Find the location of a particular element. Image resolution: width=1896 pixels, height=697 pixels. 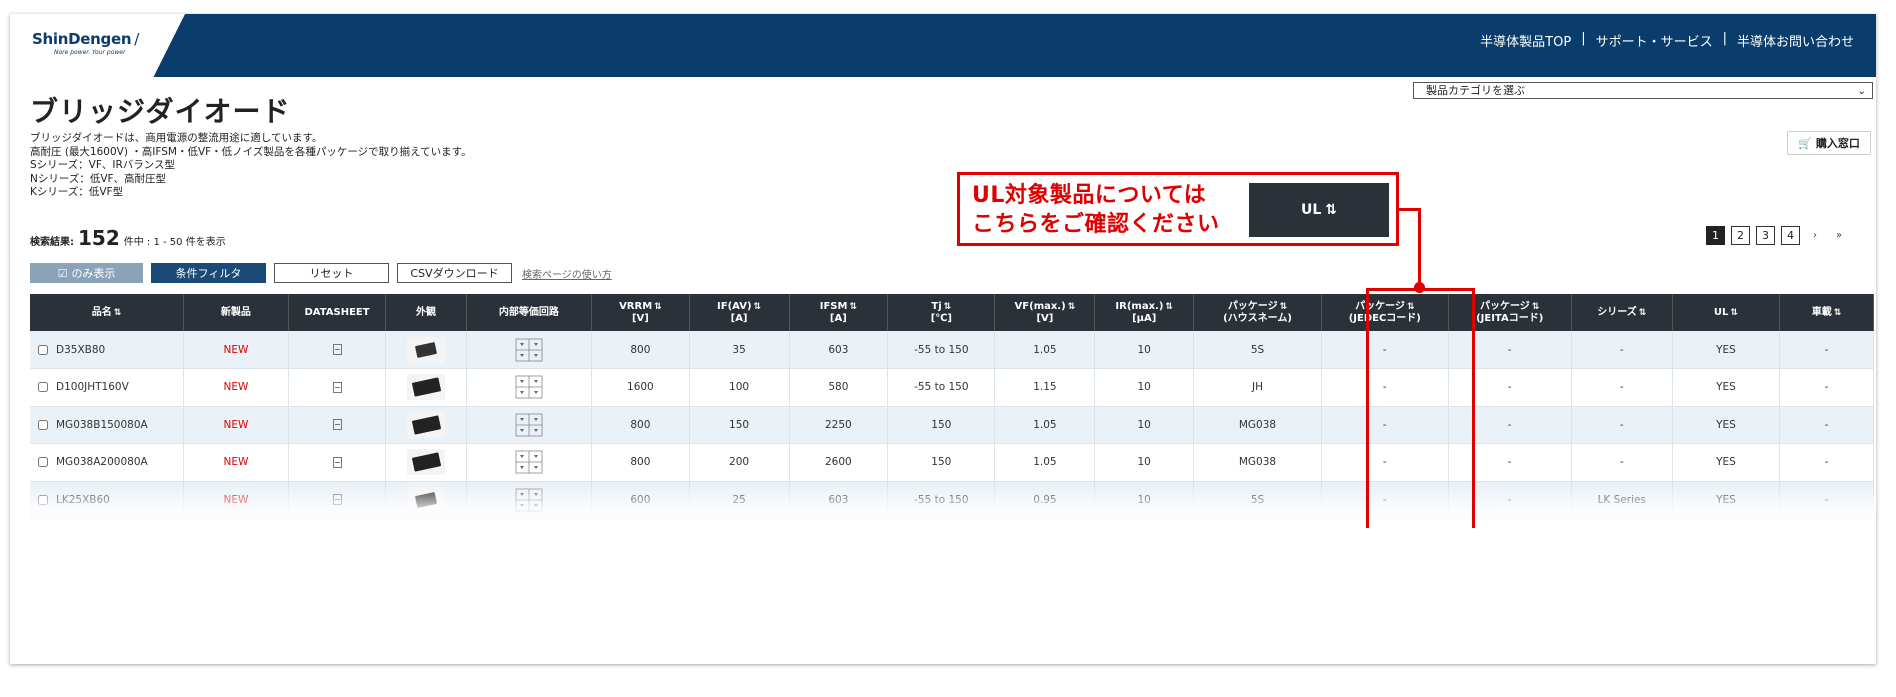

col-automotive: 車載 ⇅ is located at coordinates (1826, 312).